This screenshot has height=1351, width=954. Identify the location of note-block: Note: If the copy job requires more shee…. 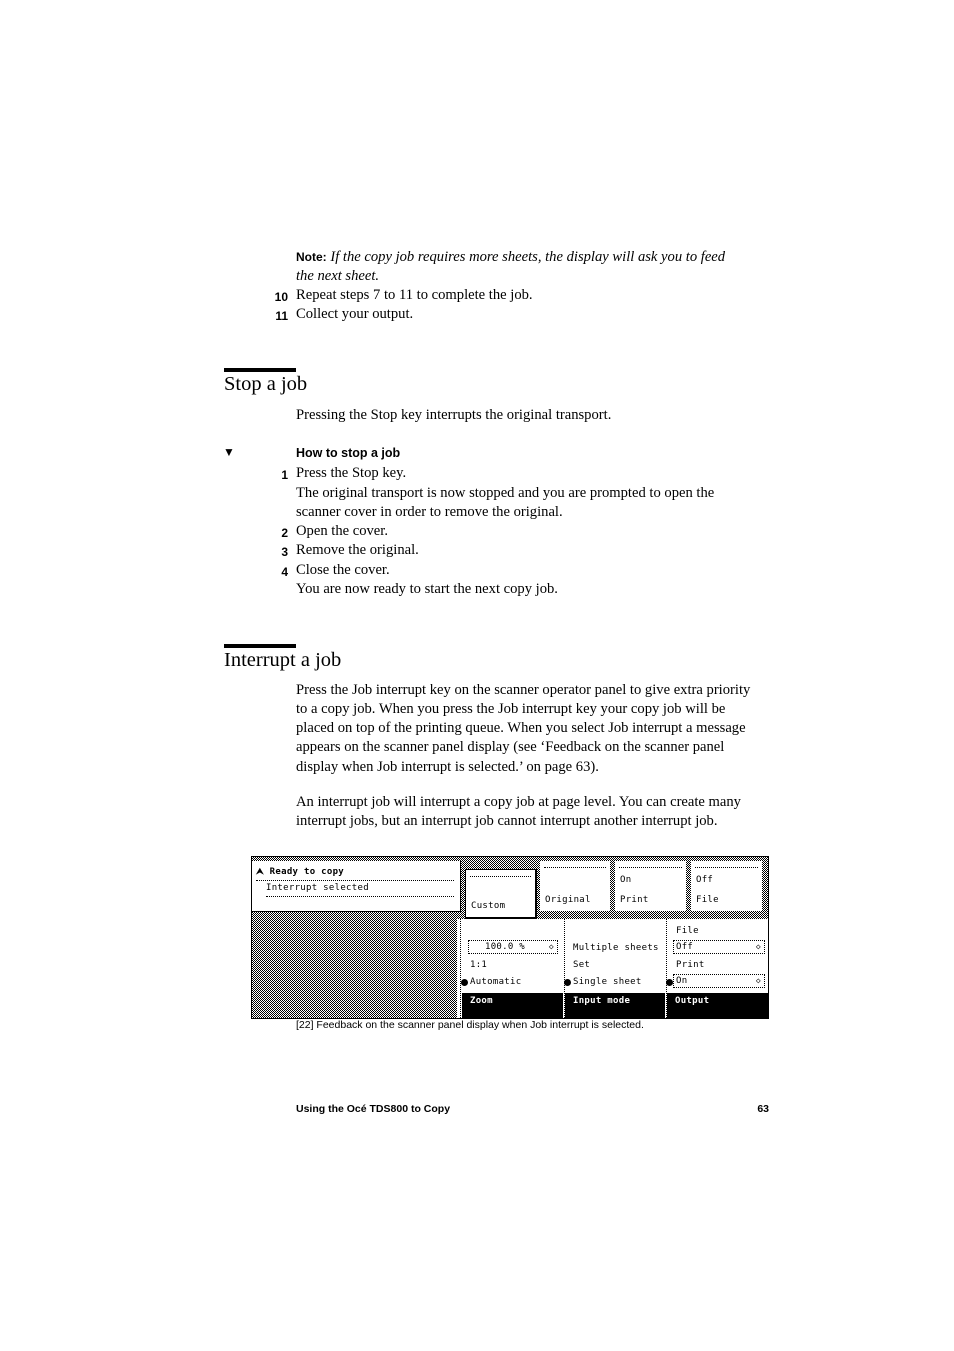
(536, 257).